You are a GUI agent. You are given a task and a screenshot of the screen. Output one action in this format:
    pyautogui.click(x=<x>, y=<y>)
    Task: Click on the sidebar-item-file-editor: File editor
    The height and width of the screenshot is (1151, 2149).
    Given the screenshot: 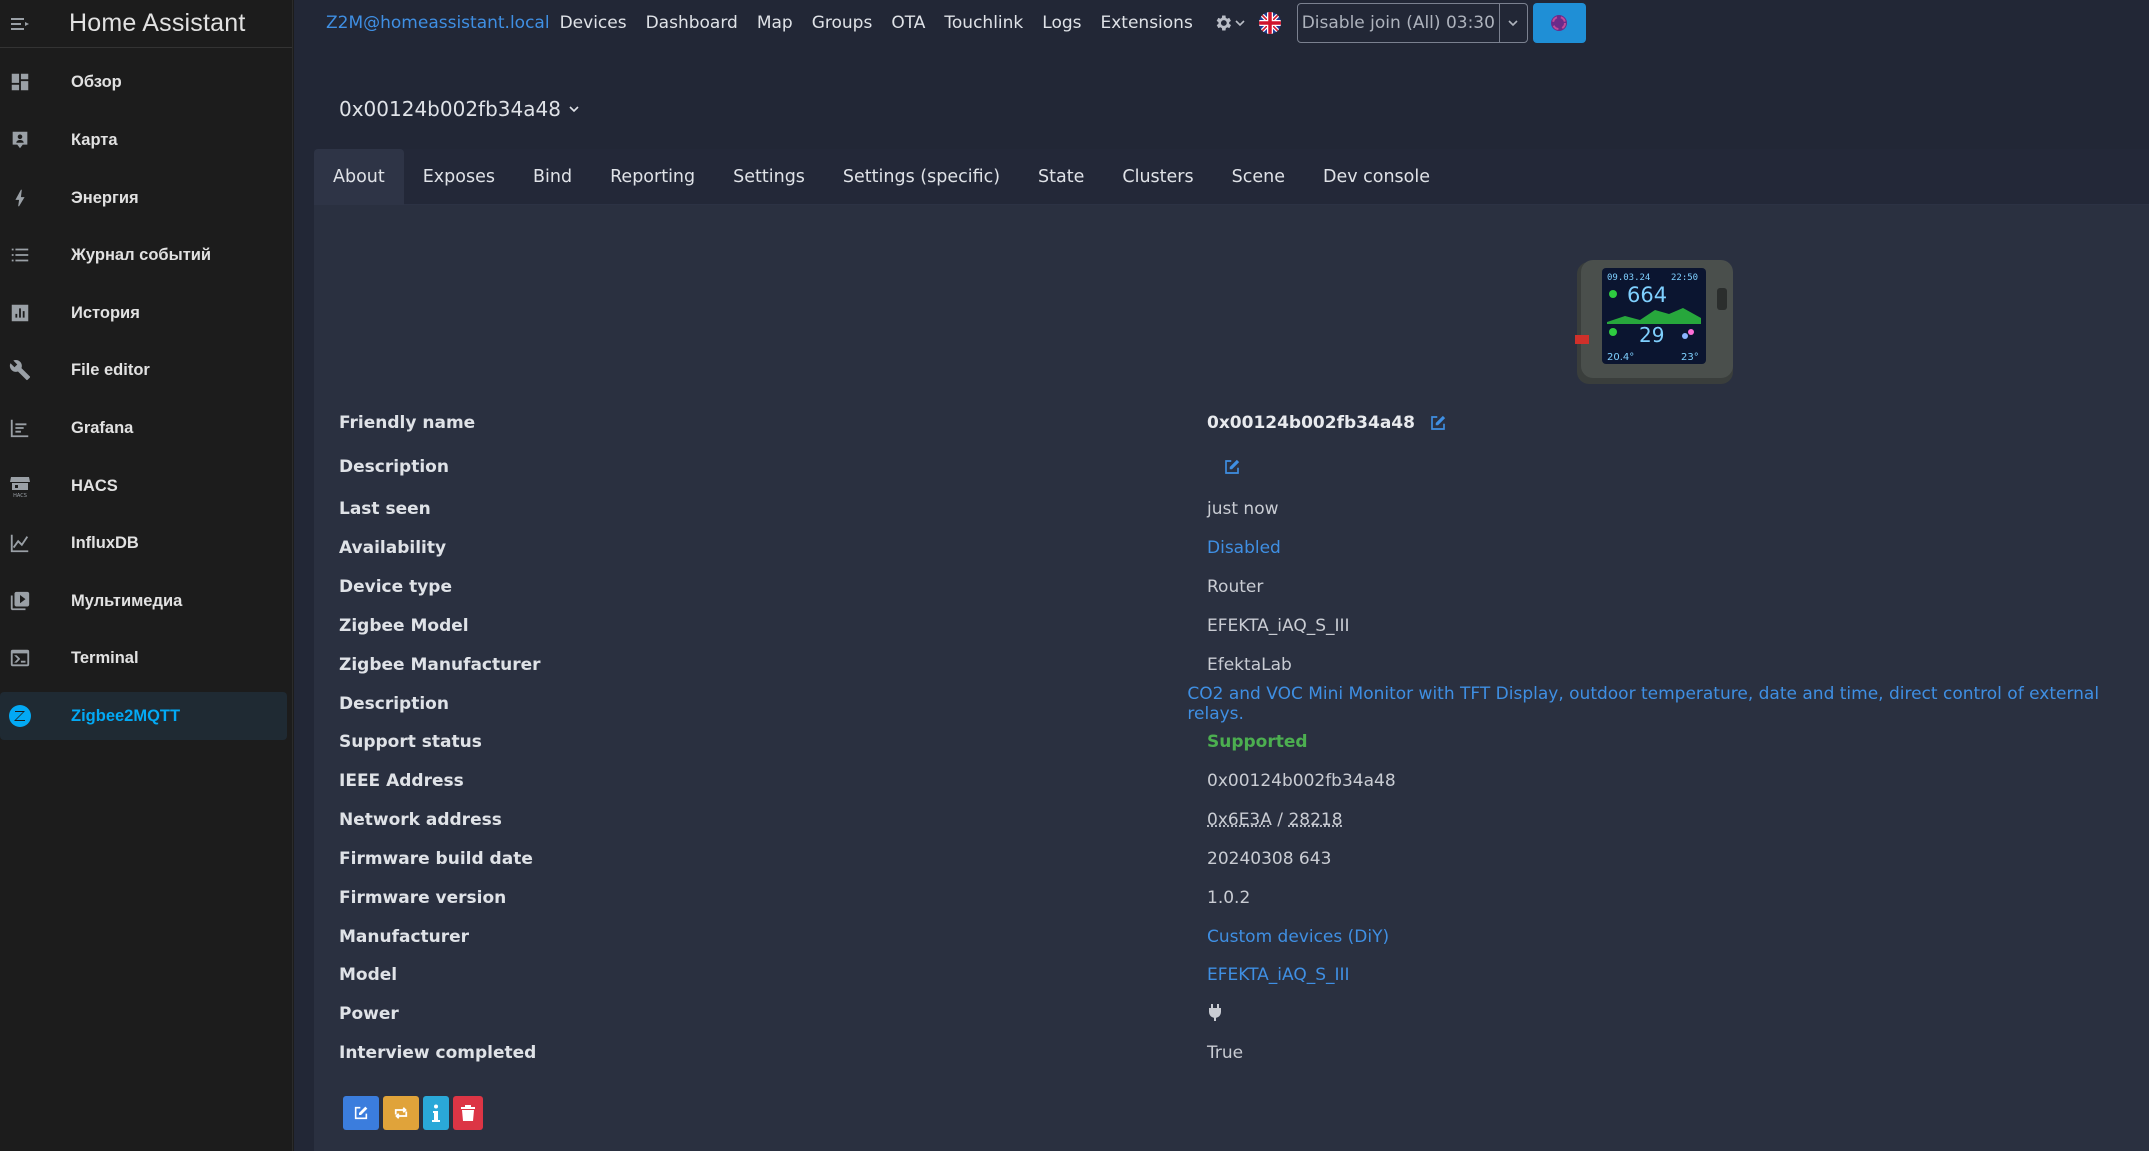 What is the action you would take?
    pyautogui.click(x=143, y=370)
    